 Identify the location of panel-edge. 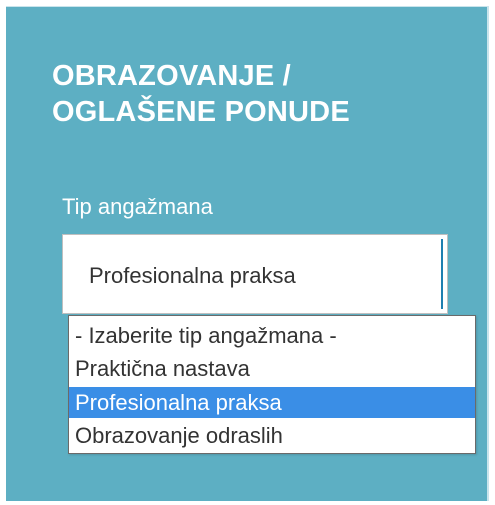
(488, 253).